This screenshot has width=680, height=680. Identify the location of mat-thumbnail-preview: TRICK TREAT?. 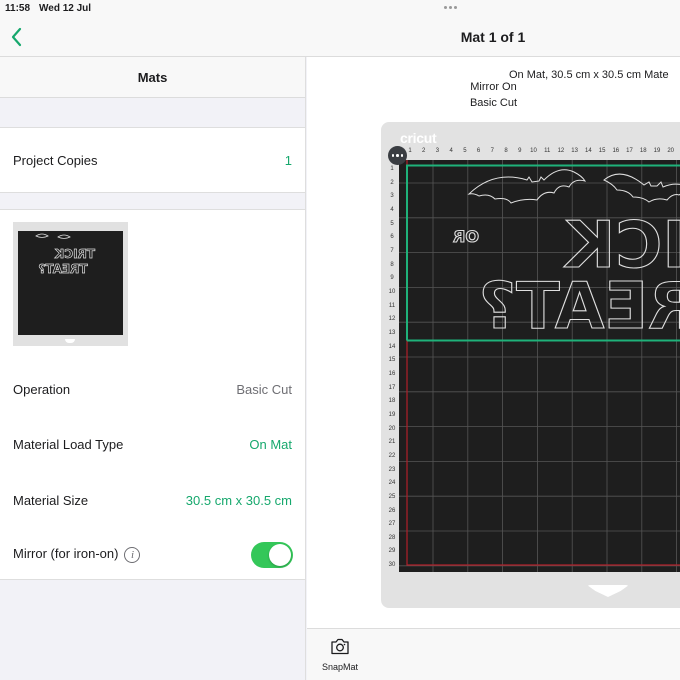
(70, 283).